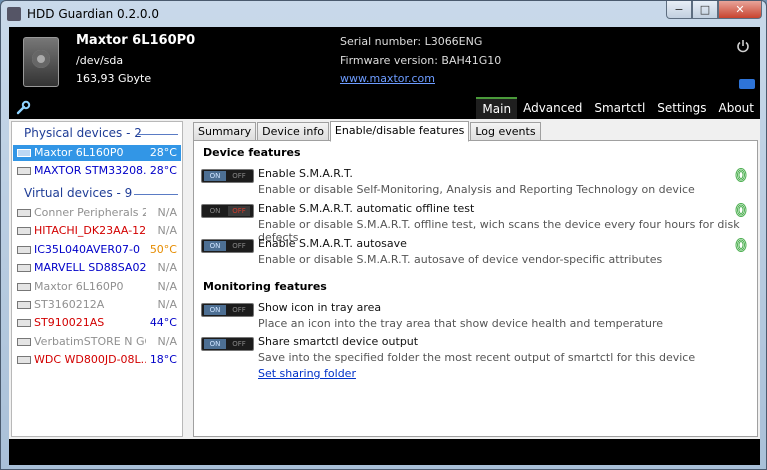 The width and height of the screenshot is (767, 470). I want to click on physical-devices-header: Physical devices - 2, so click(83, 133).